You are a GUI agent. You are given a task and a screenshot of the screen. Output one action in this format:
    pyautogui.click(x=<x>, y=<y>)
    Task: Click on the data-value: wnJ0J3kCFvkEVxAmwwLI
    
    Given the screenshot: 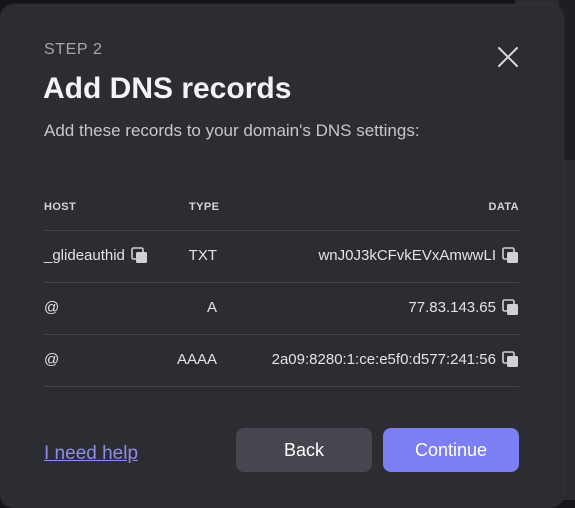 What is the action you would take?
    pyautogui.click(x=407, y=255)
    